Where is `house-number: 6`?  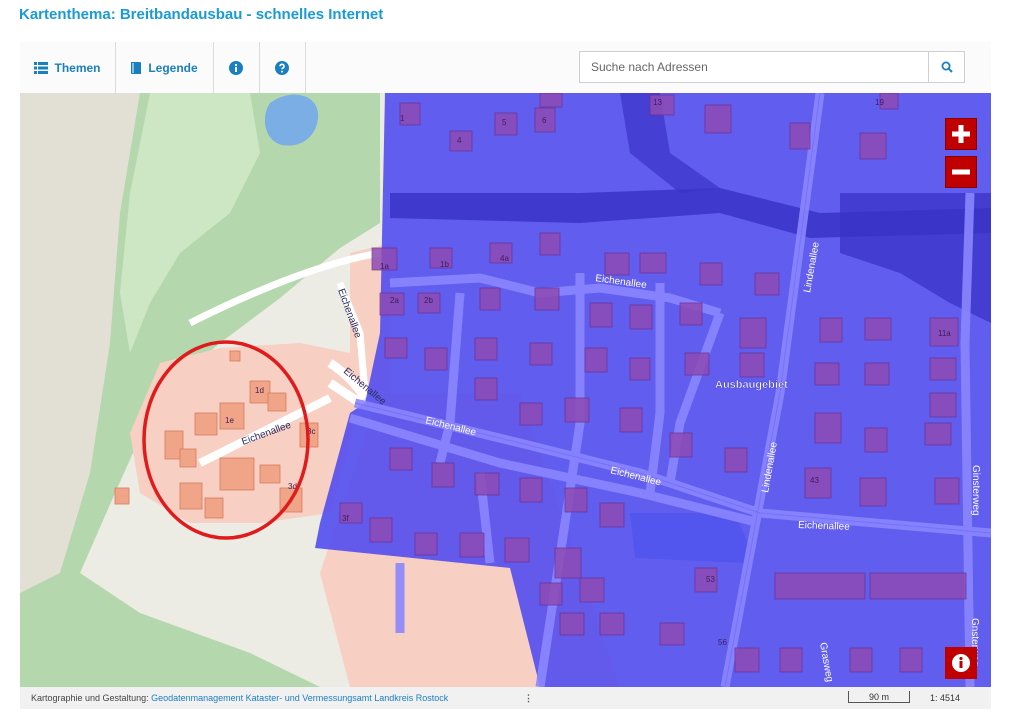 house-number: 6 is located at coordinates (544, 120).